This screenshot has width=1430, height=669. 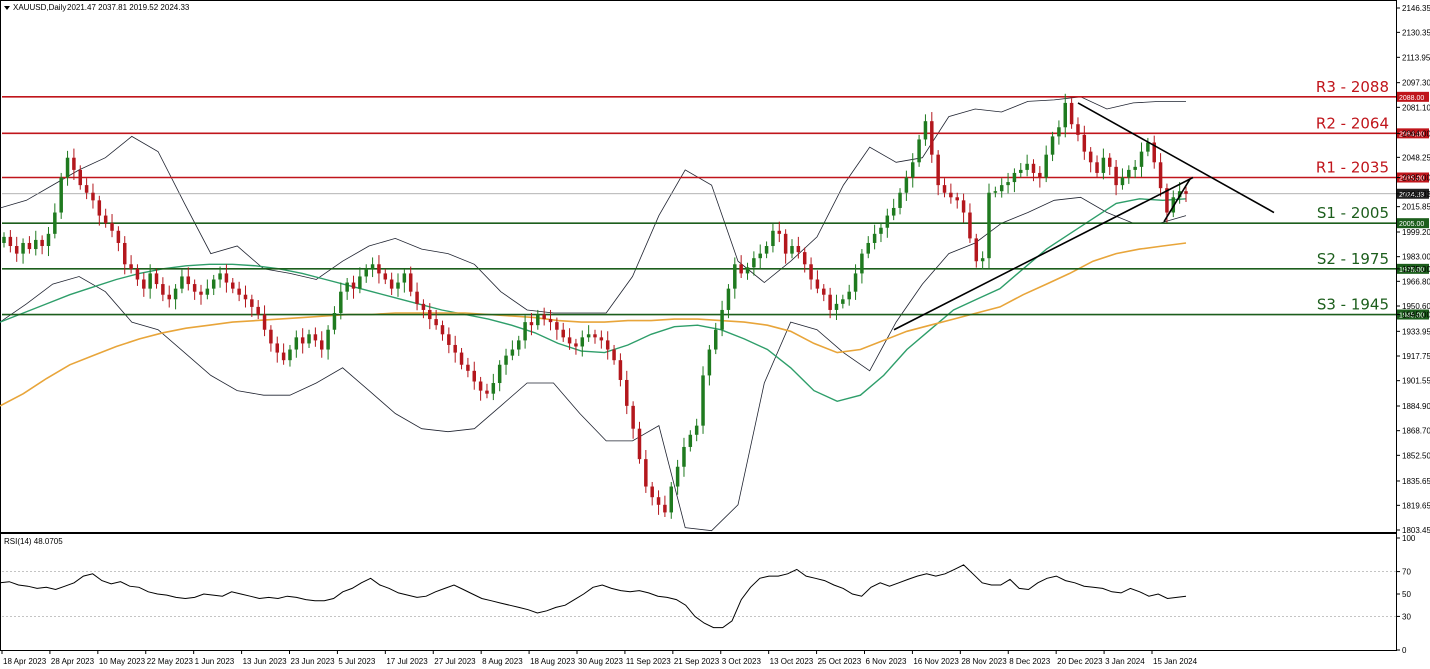 What do you see at coordinates (1352, 168) in the screenshot?
I see `level-label-2: R1 - 2035` at bounding box center [1352, 168].